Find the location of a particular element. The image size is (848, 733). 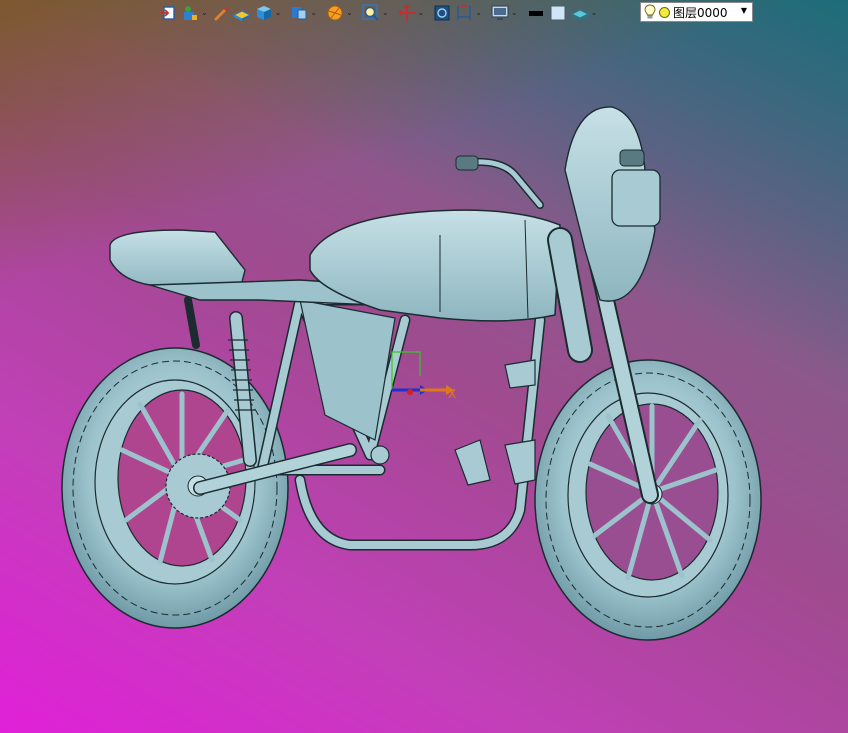

axis-x-label: X is located at coordinates (452, 394).